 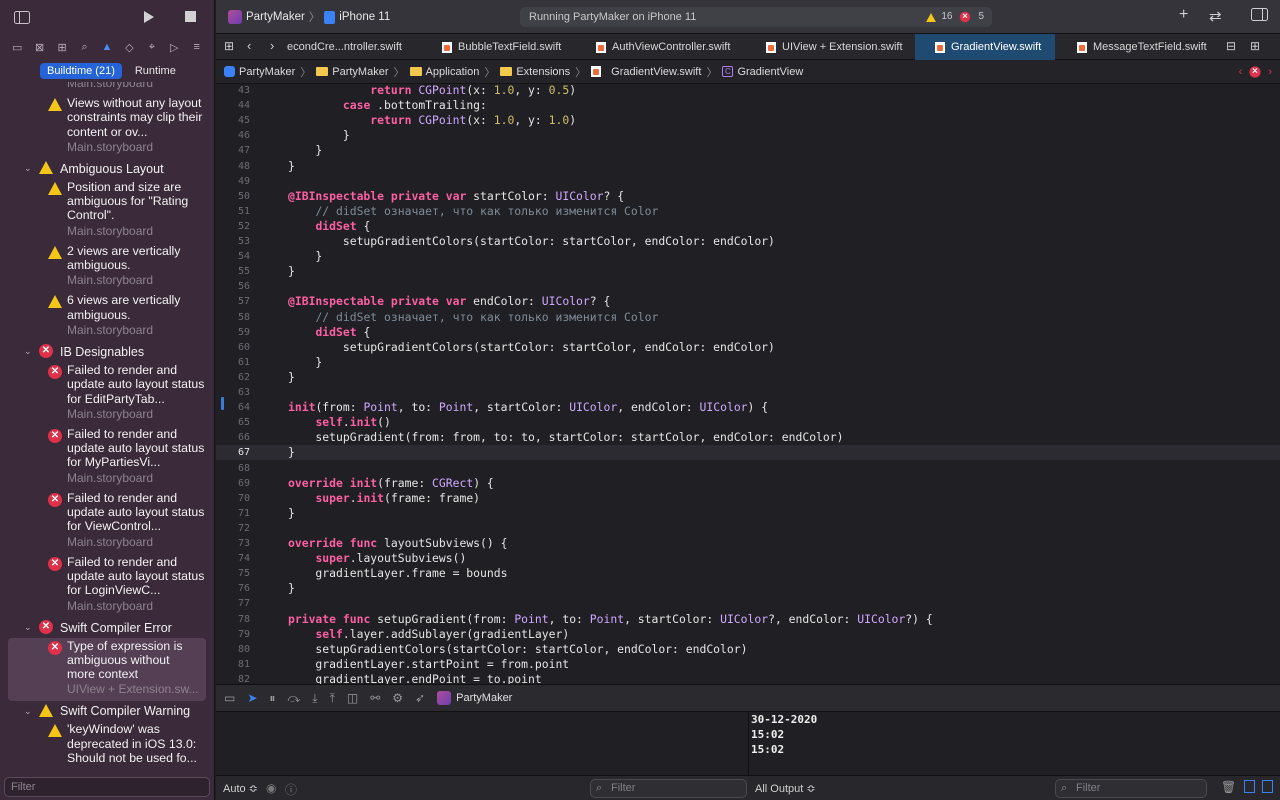 What do you see at coordinates (354, 47) in the screenshot?
I see `tab-second-controller: econdCre...ntroller.swift` at bounding box center [354, 47].